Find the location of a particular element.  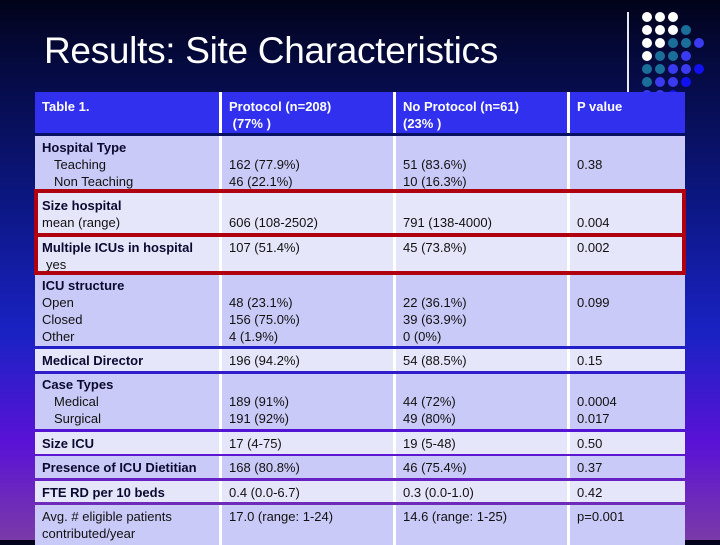

decorative-dot-grid-icon is located at coordinates (681, 57).